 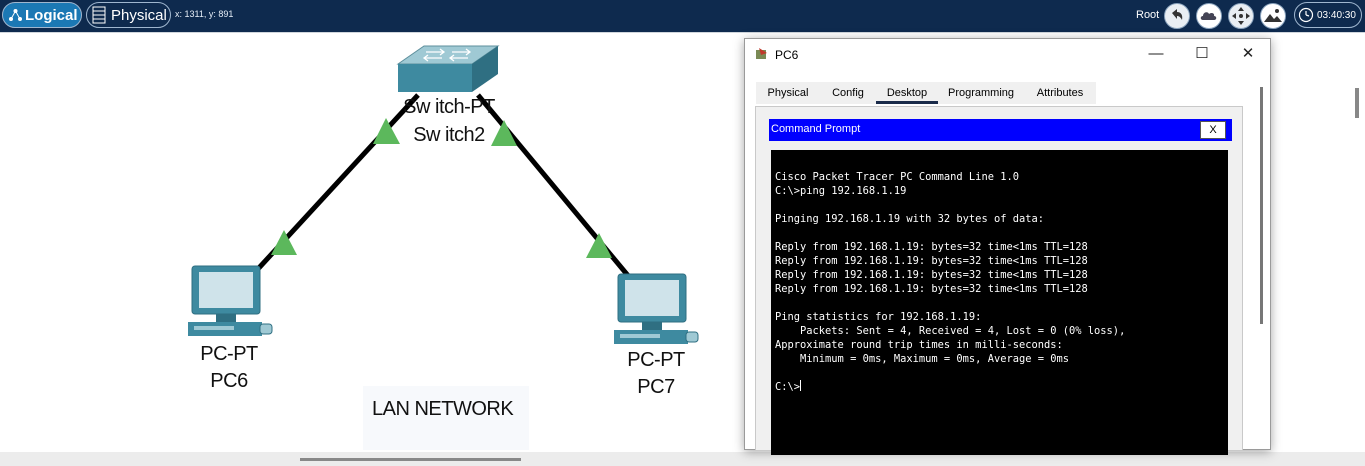 What do you see at coordinates (1261, 205) in the screenshot?
I see `window-scrollbar` at bounding box center [1261, 205].